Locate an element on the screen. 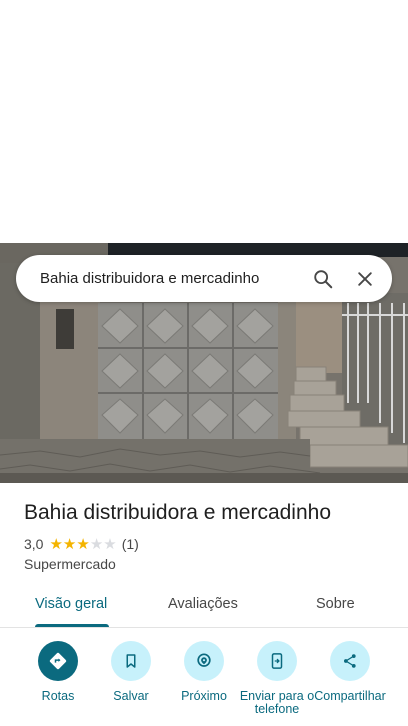 The image size is (408, 726). search-bar: Bahia distribuidora e mercadinho is located at coordinates (204, 278).